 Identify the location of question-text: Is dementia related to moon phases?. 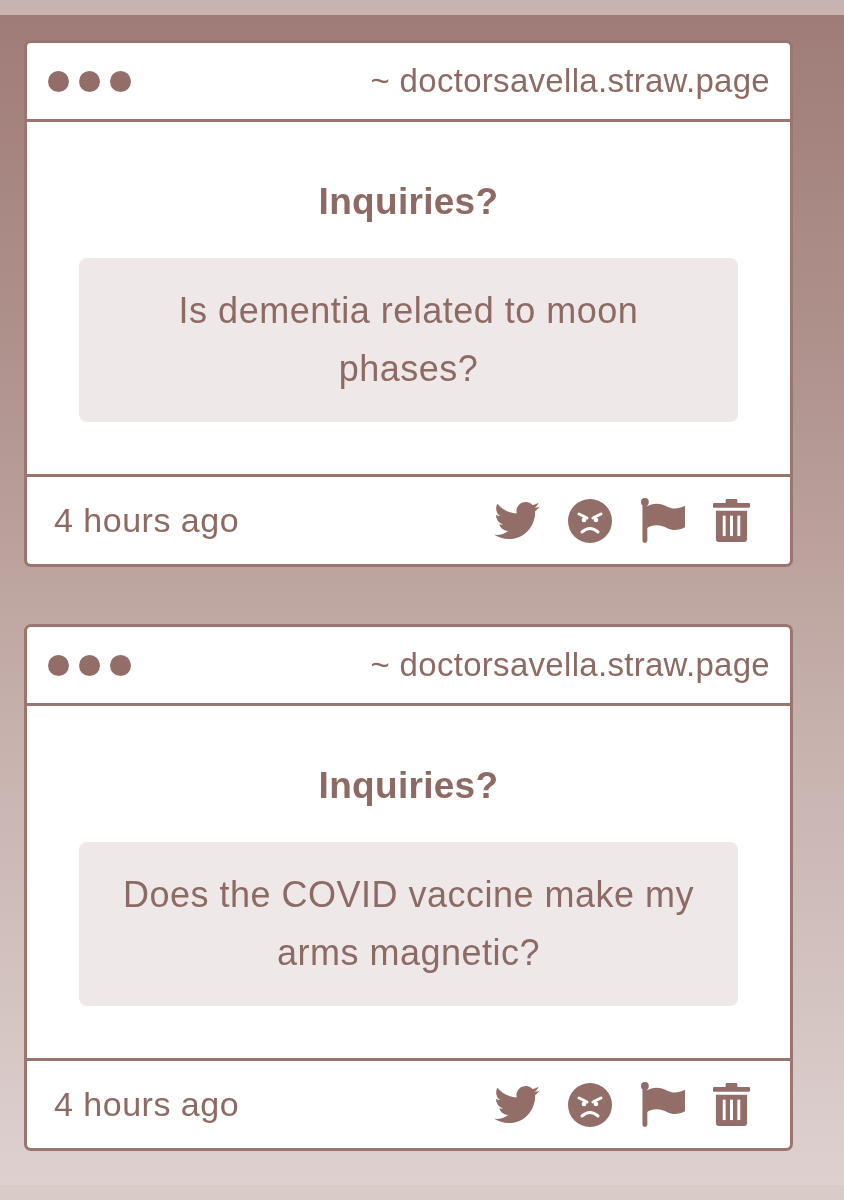
(408, 340).